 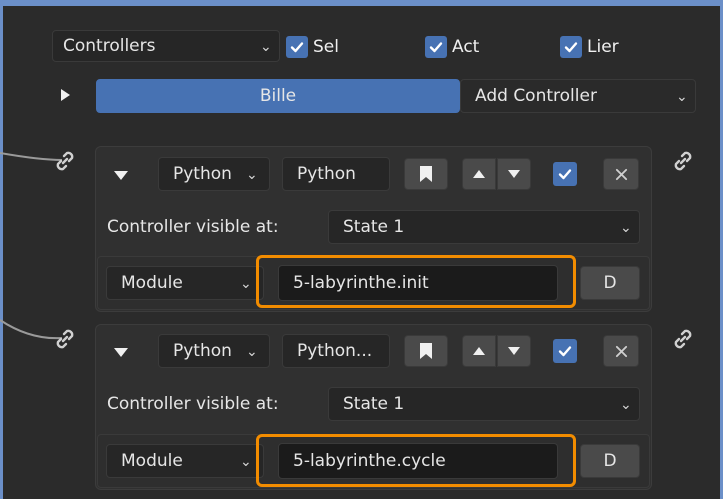 I want to click on act-label: Act, so click(x=466, y=47).